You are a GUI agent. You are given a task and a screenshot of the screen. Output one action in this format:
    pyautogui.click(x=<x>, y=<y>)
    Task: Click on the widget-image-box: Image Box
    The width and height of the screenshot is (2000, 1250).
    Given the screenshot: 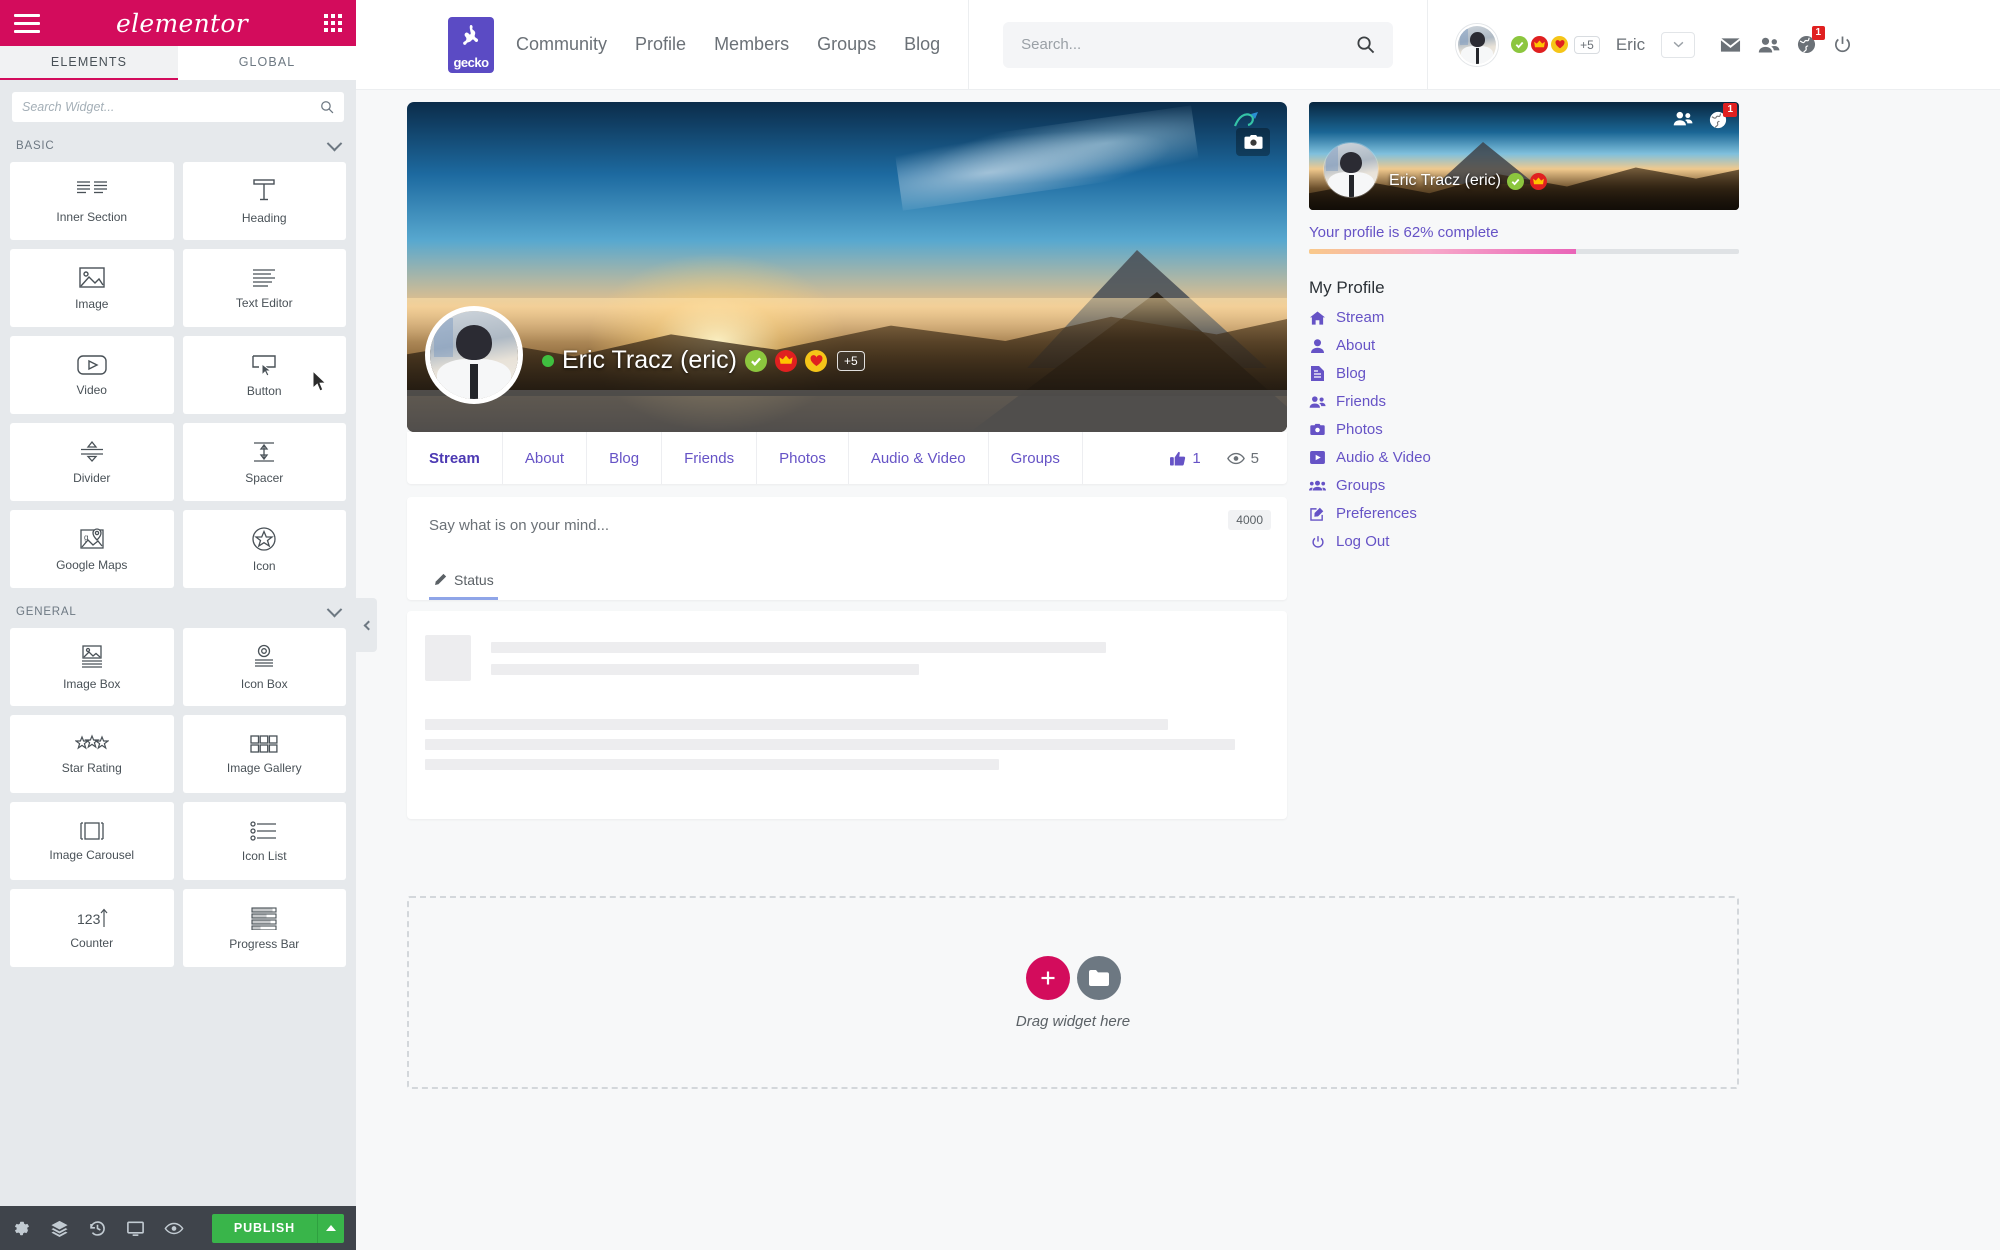 What is the action you would take?
    pyautogui.click(x=92, y=667)
    